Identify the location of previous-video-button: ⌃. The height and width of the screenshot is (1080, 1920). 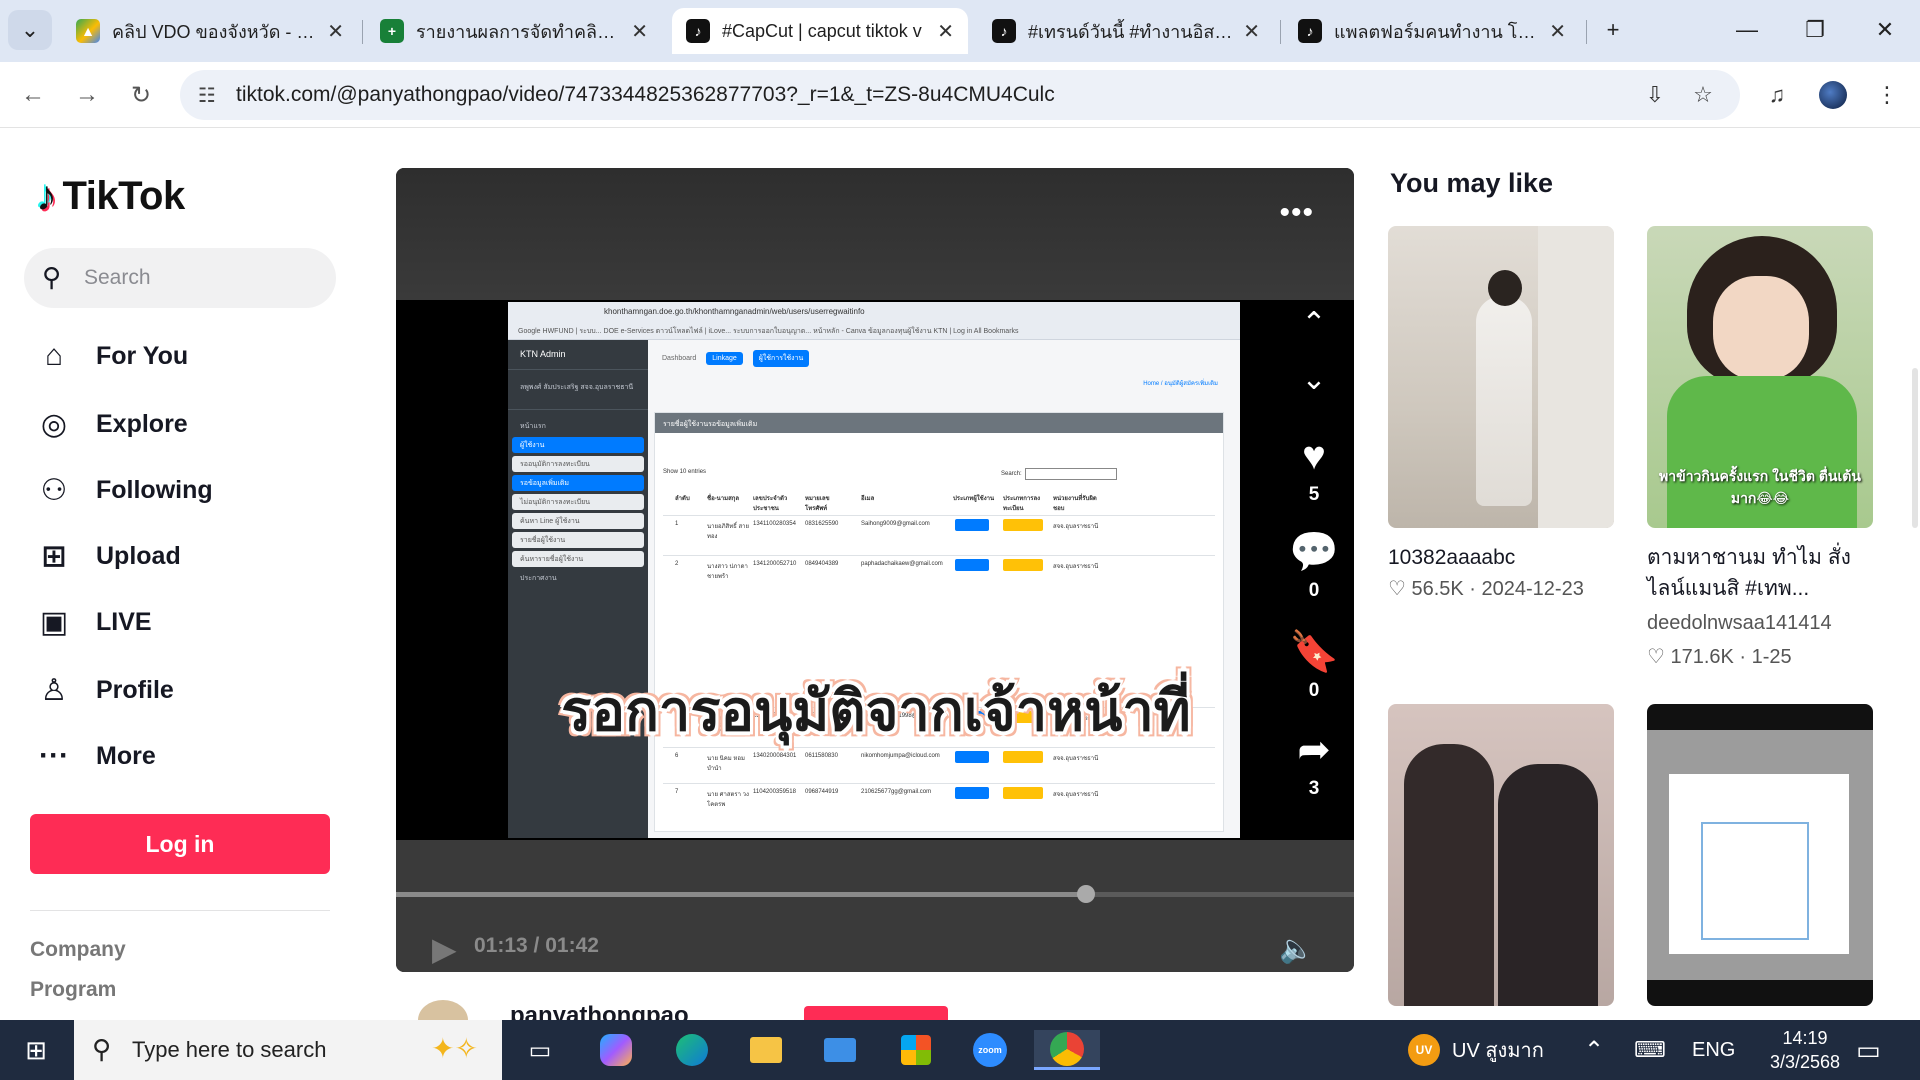
(1314, 323).